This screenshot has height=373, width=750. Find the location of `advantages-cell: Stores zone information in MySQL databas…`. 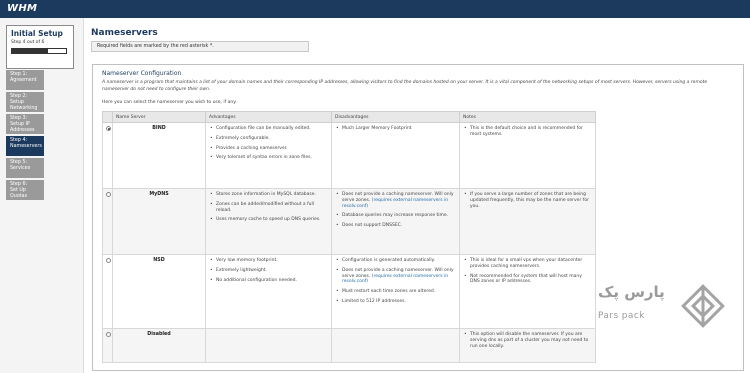

advantages-cell: Stores zone information in MySQL databas… is located at coordinates (268, 221).